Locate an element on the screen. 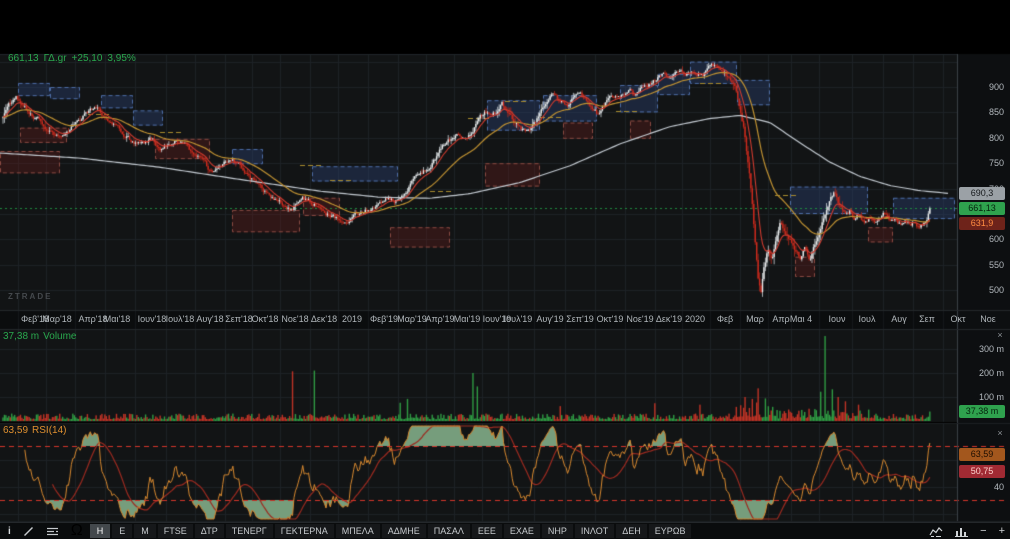  rsi-badge-signal: 50,75 is located at coordinates (982, 472).